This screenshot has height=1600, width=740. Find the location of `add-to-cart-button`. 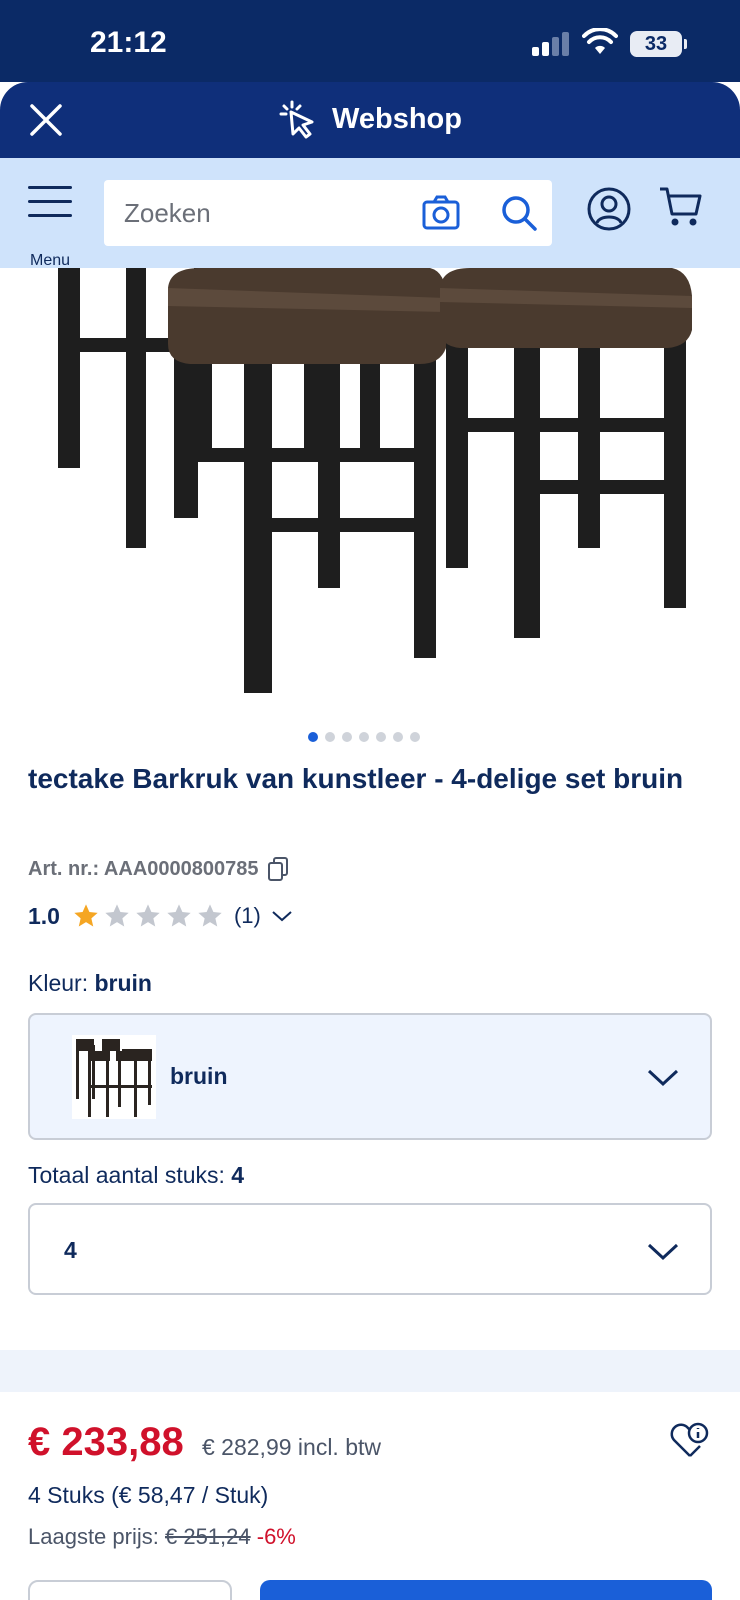

add-to-cart-button is located at coordinates (486, 1590).